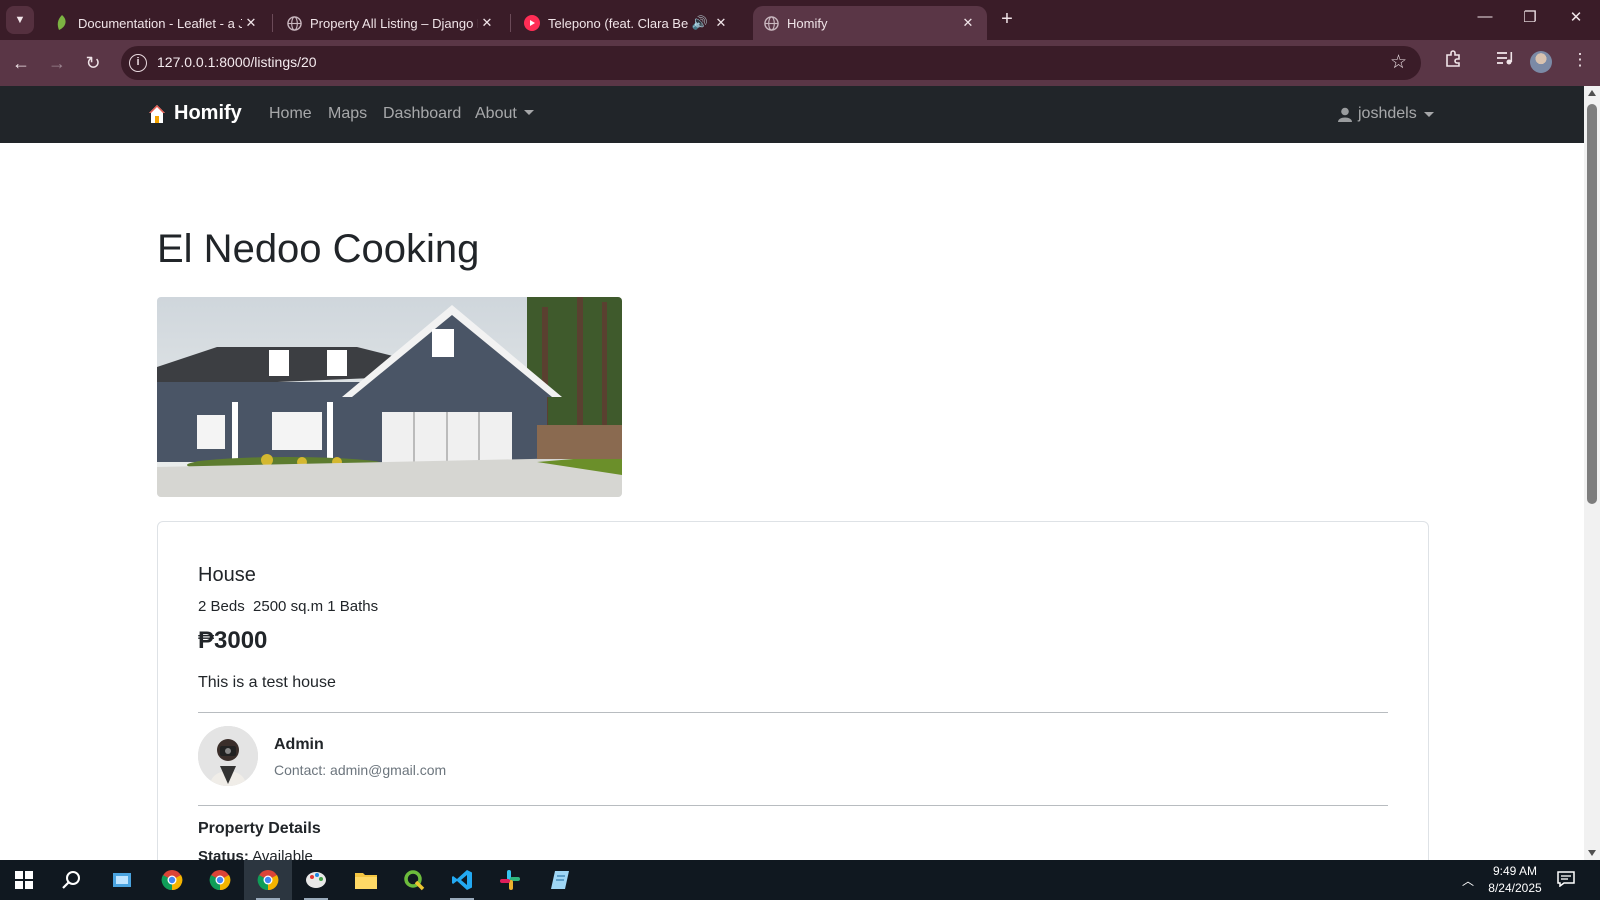 The image size is (1600, 900). Describe the element at coordinates (807, 23) in the screenshot. I see `tab-title: Homify` at that location.